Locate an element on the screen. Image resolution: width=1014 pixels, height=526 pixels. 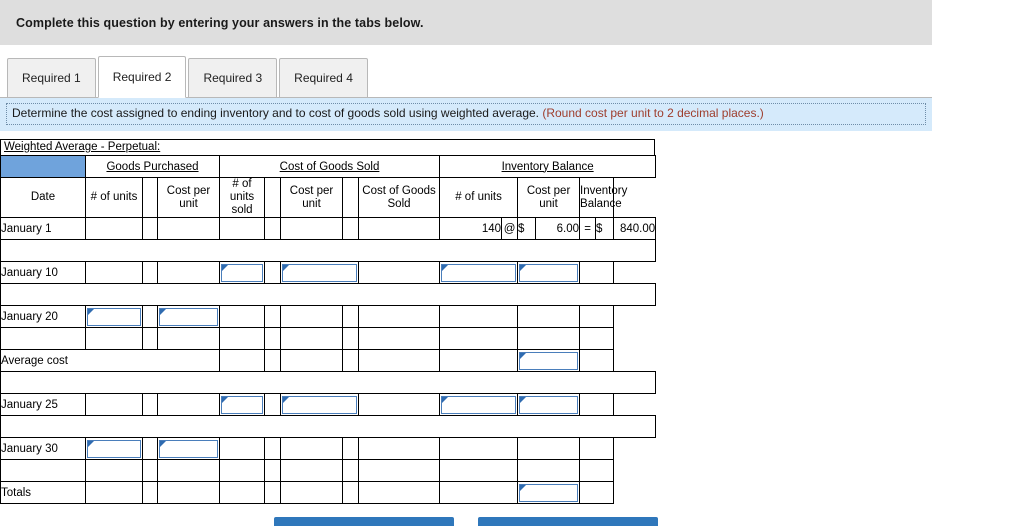
row-date: January 30 is located at coordinates (43, 448).